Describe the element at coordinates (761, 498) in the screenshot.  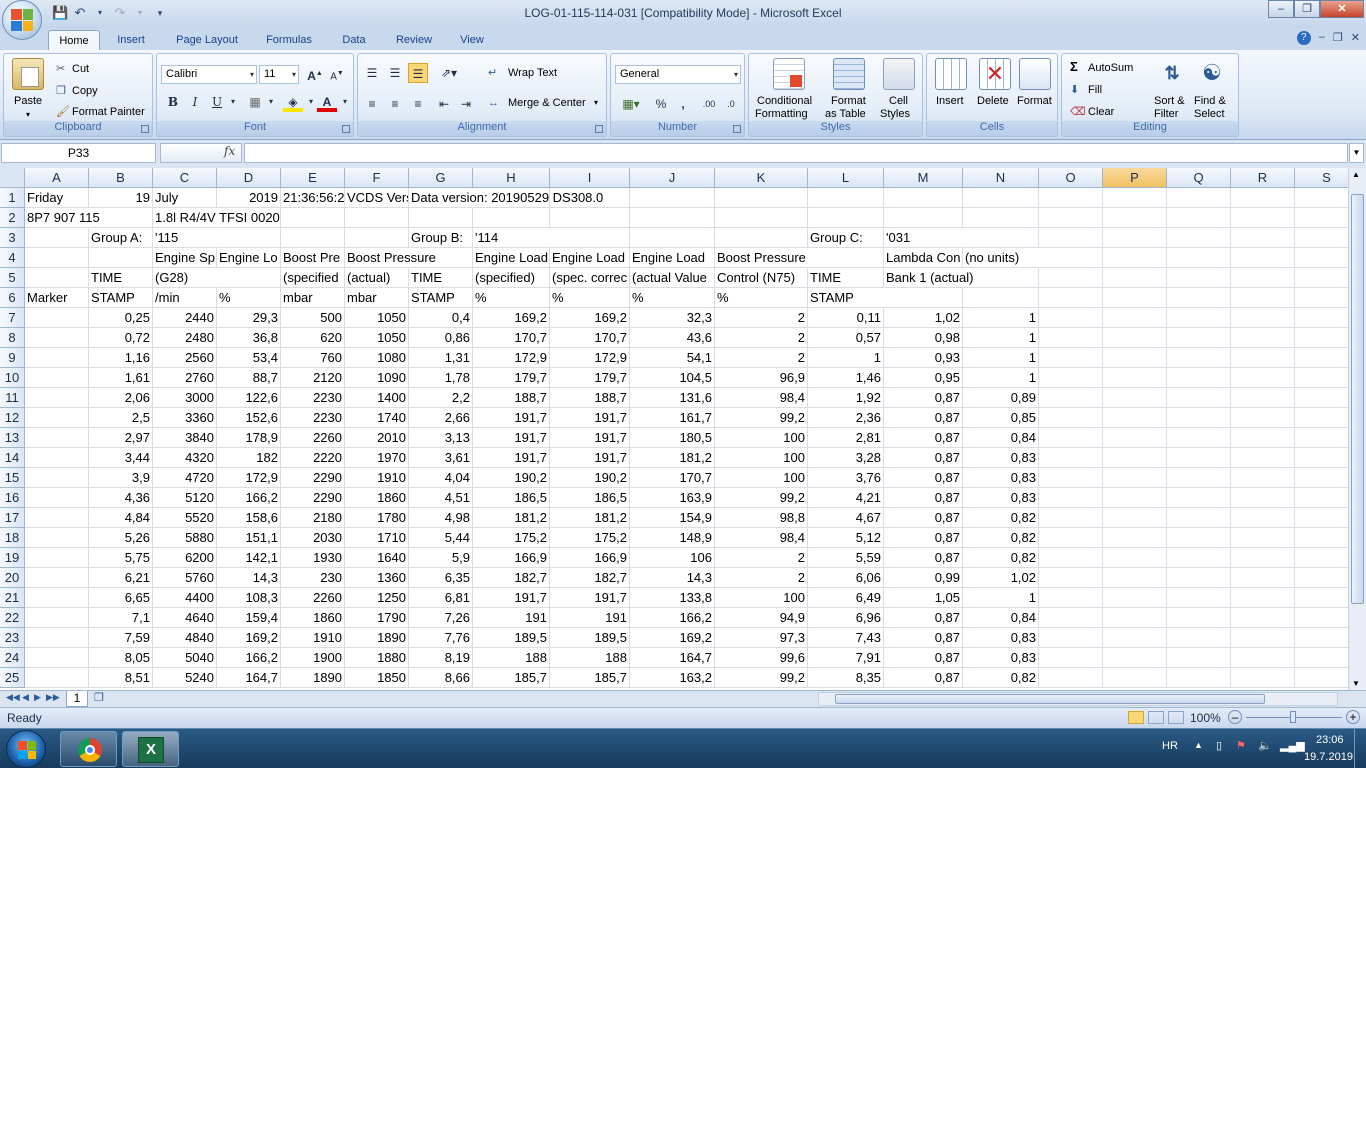
I see `grid-cell: 99,2` at that location.